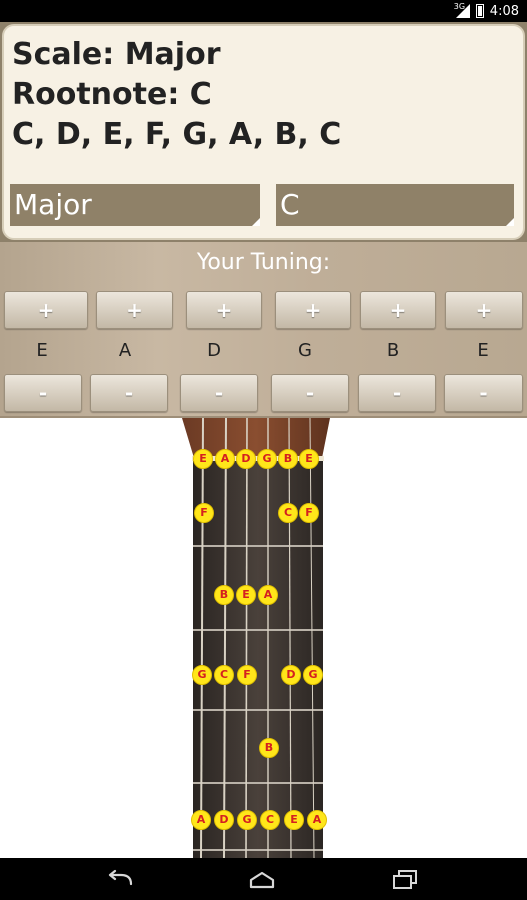 The image size is (527, 900). Describe the element at coordinates (486, 11) in the screenshot. I see `status-icons: 3G 4:08` at that location.